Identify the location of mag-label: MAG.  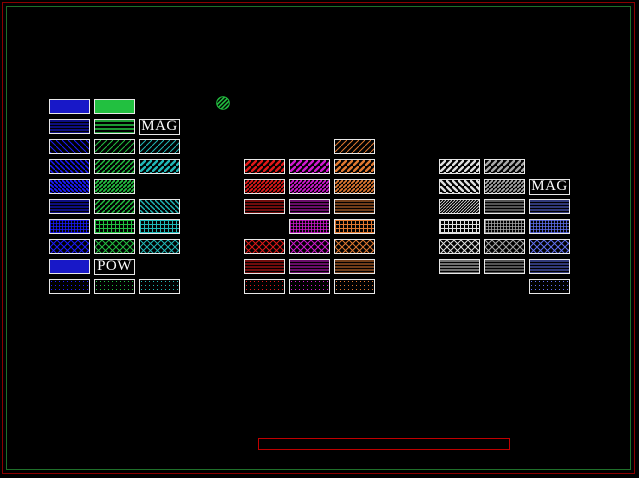
(159, 127).